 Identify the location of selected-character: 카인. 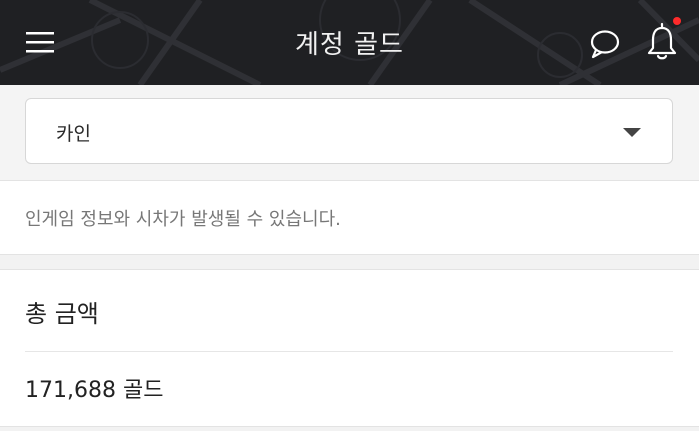
(73, 133).